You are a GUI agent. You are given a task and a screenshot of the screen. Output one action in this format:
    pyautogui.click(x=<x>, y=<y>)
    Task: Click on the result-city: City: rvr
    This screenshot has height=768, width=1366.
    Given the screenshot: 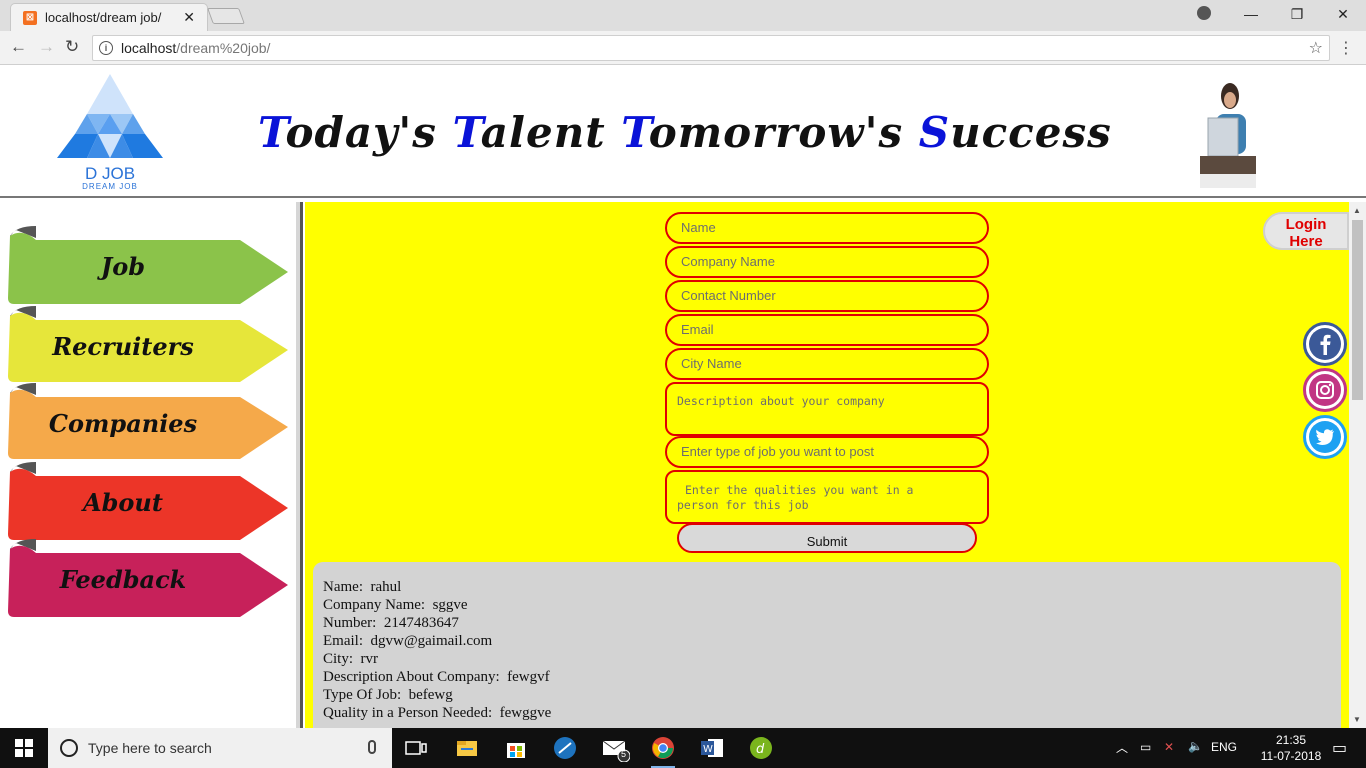 What is the action you would take?
    pyautogui.click(x=350, y=659)
    